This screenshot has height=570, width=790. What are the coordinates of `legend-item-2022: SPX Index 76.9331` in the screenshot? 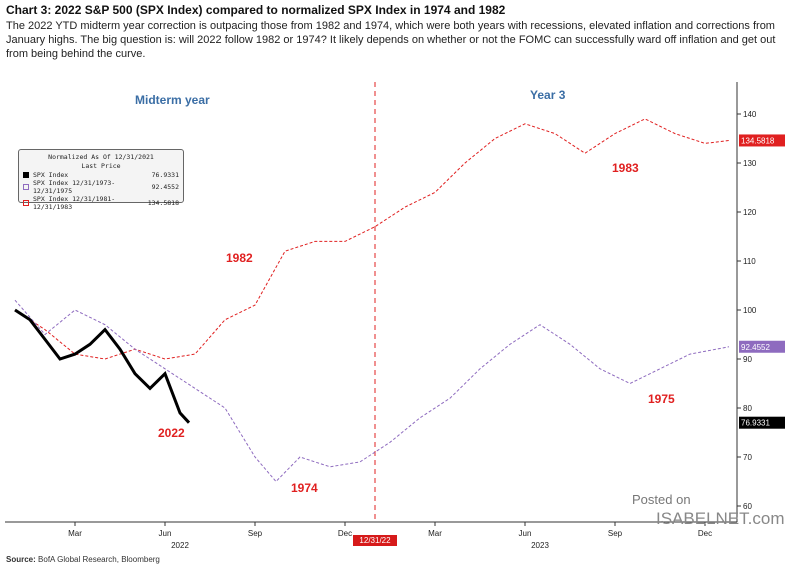 It's located at (101, 175).